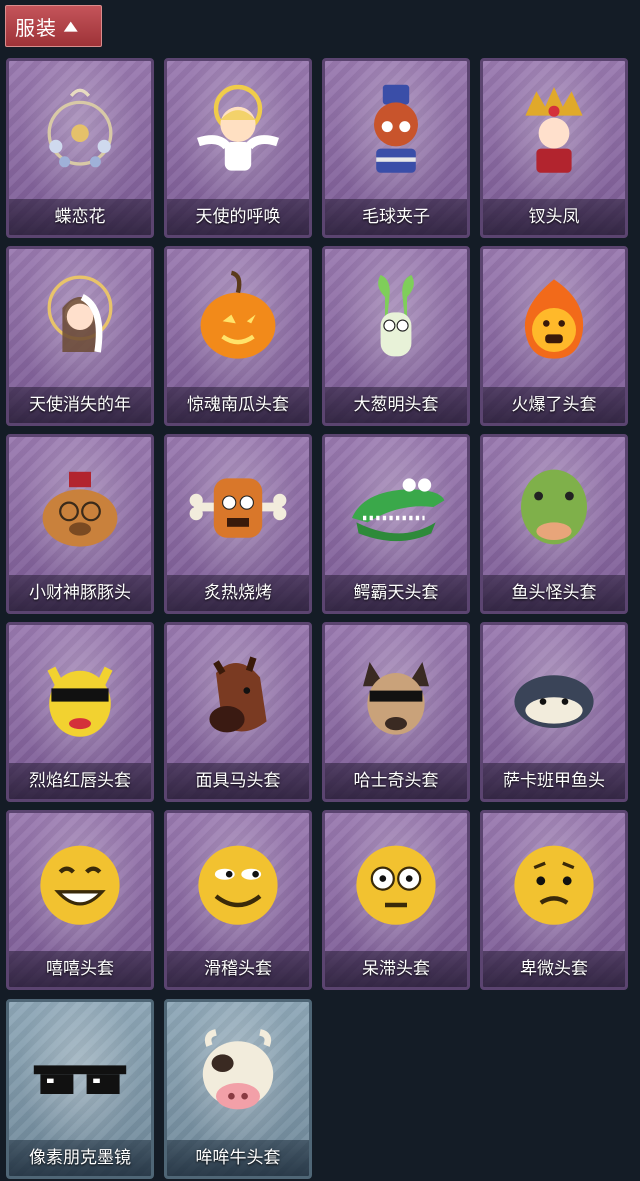 The width and height of the screenshot is (640, 1181). I want to click on costume-name: 天使的呼唤, so click(238, 217).